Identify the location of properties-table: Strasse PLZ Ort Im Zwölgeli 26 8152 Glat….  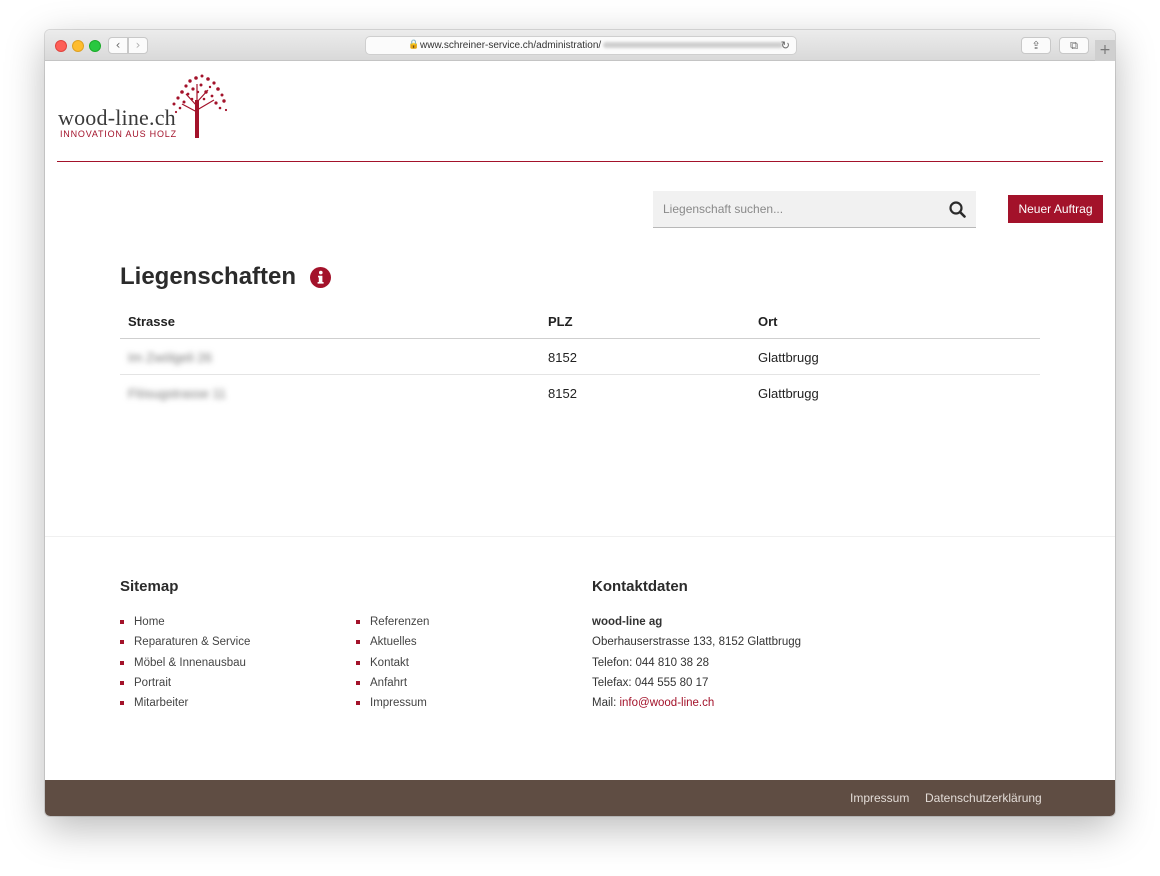
(580, 356).